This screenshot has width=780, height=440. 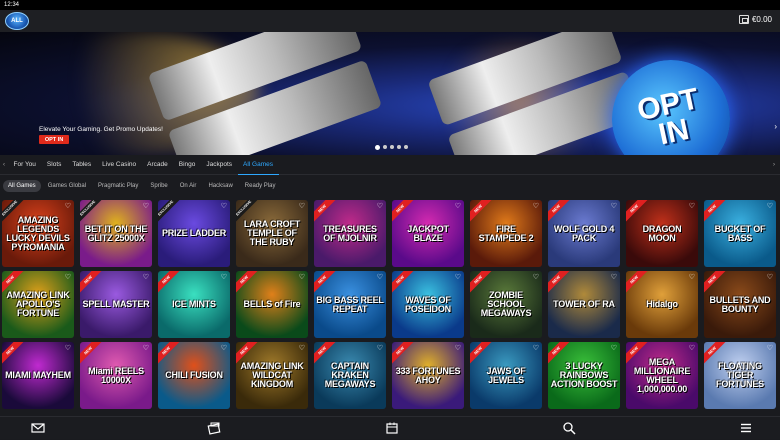 What do you see at coordinates (22, 186) in the screenshot?
I see `filter-chip-all-games: All Games` at bounding box center [22, 186].